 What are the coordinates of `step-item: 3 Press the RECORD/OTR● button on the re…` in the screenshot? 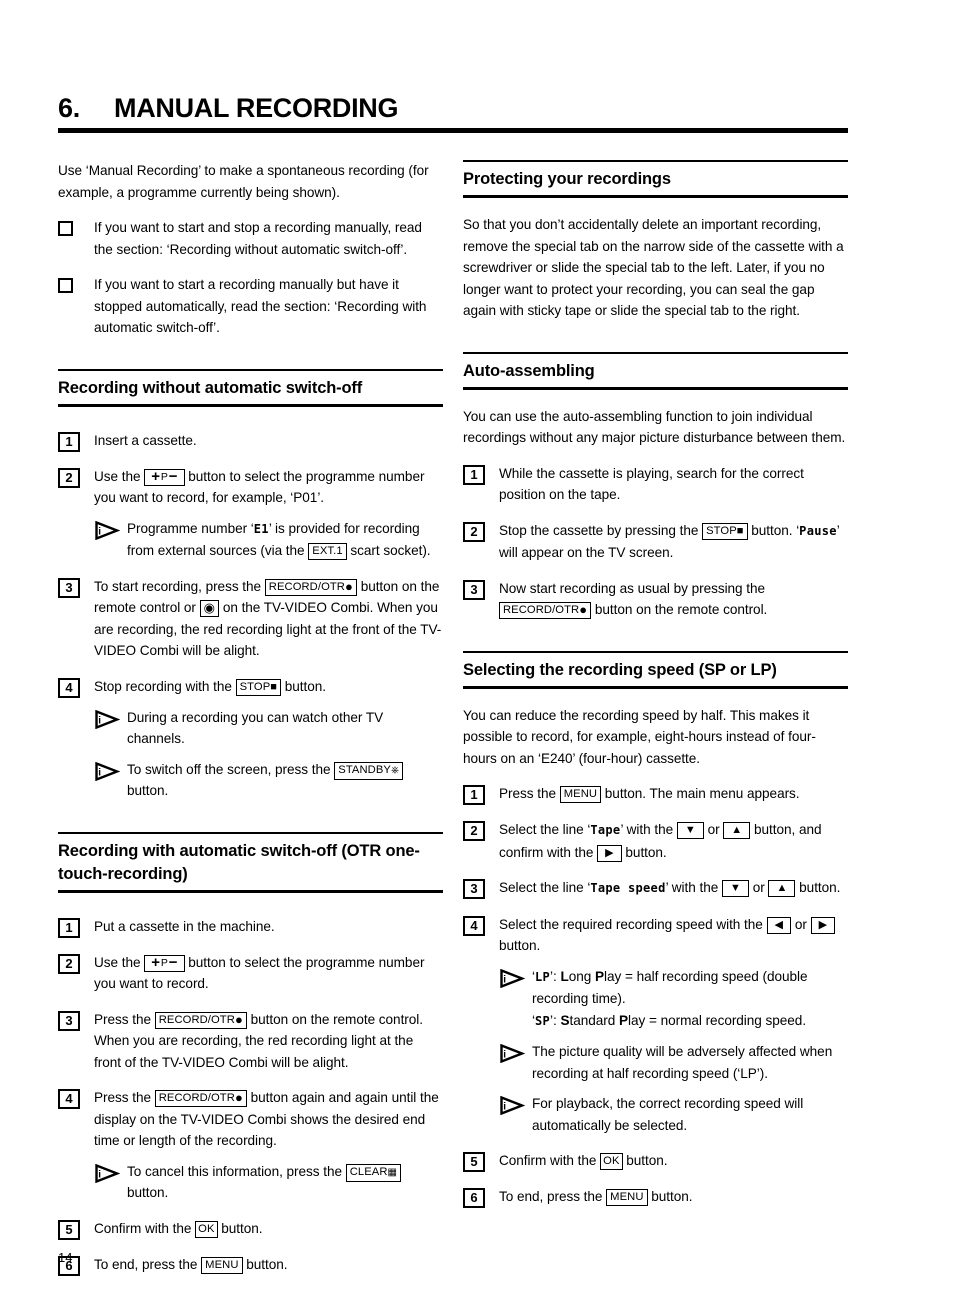 It's located at (250, 1041).